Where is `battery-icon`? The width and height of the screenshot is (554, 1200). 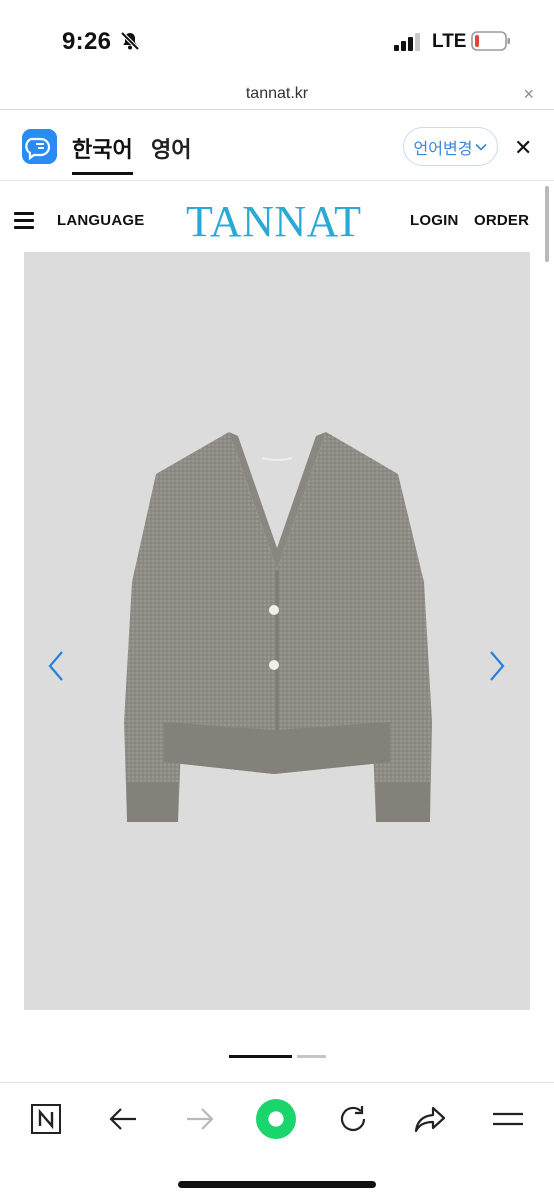
battery-icon is located at coordinates (490, 41).